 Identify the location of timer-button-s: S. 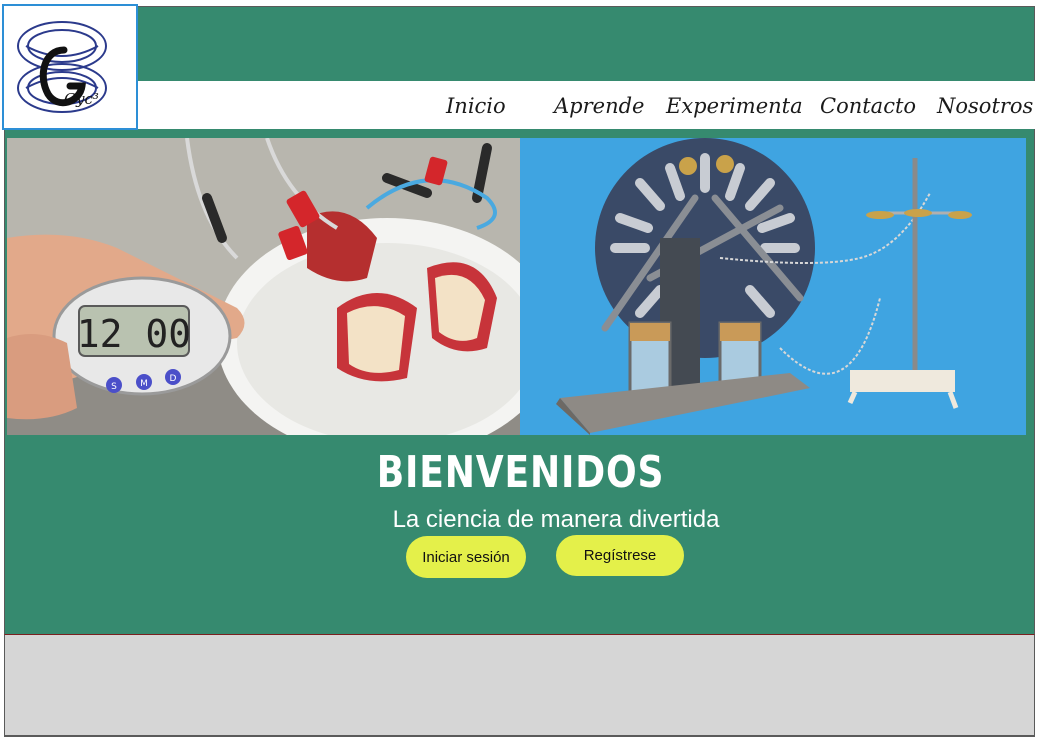
(114, 387).